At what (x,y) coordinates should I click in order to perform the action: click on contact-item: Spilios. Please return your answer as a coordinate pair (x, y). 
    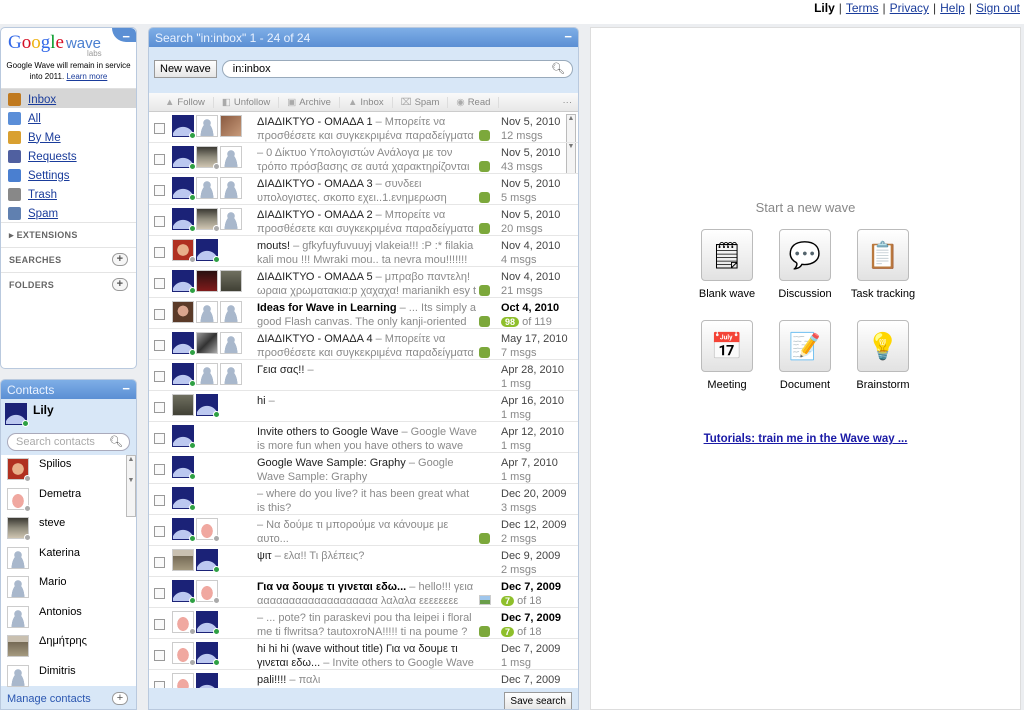
    Looking at the image, I should click on (68, 470).